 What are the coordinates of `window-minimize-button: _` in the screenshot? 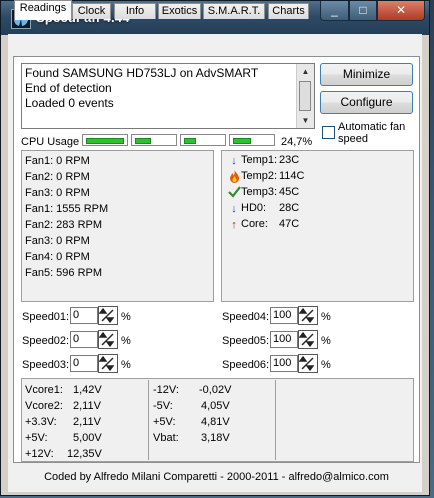 It's located at (334, 11).